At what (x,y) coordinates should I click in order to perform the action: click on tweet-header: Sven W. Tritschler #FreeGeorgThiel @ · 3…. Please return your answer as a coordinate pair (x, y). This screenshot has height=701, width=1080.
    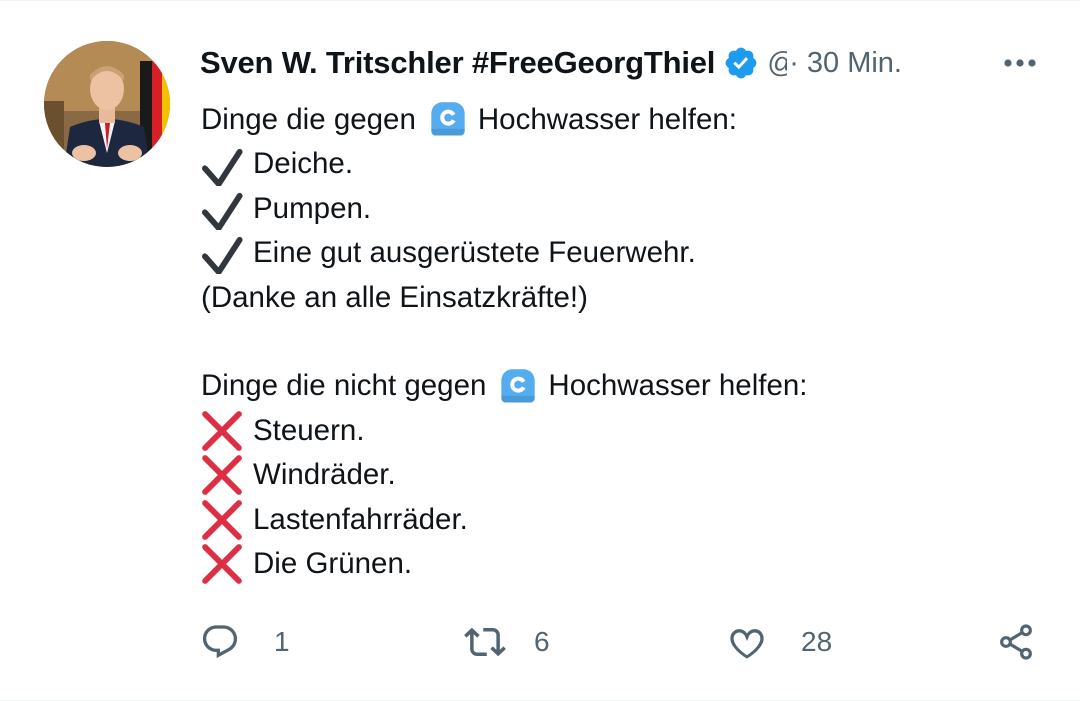
    Looking at the image, I should click on (620, 63).